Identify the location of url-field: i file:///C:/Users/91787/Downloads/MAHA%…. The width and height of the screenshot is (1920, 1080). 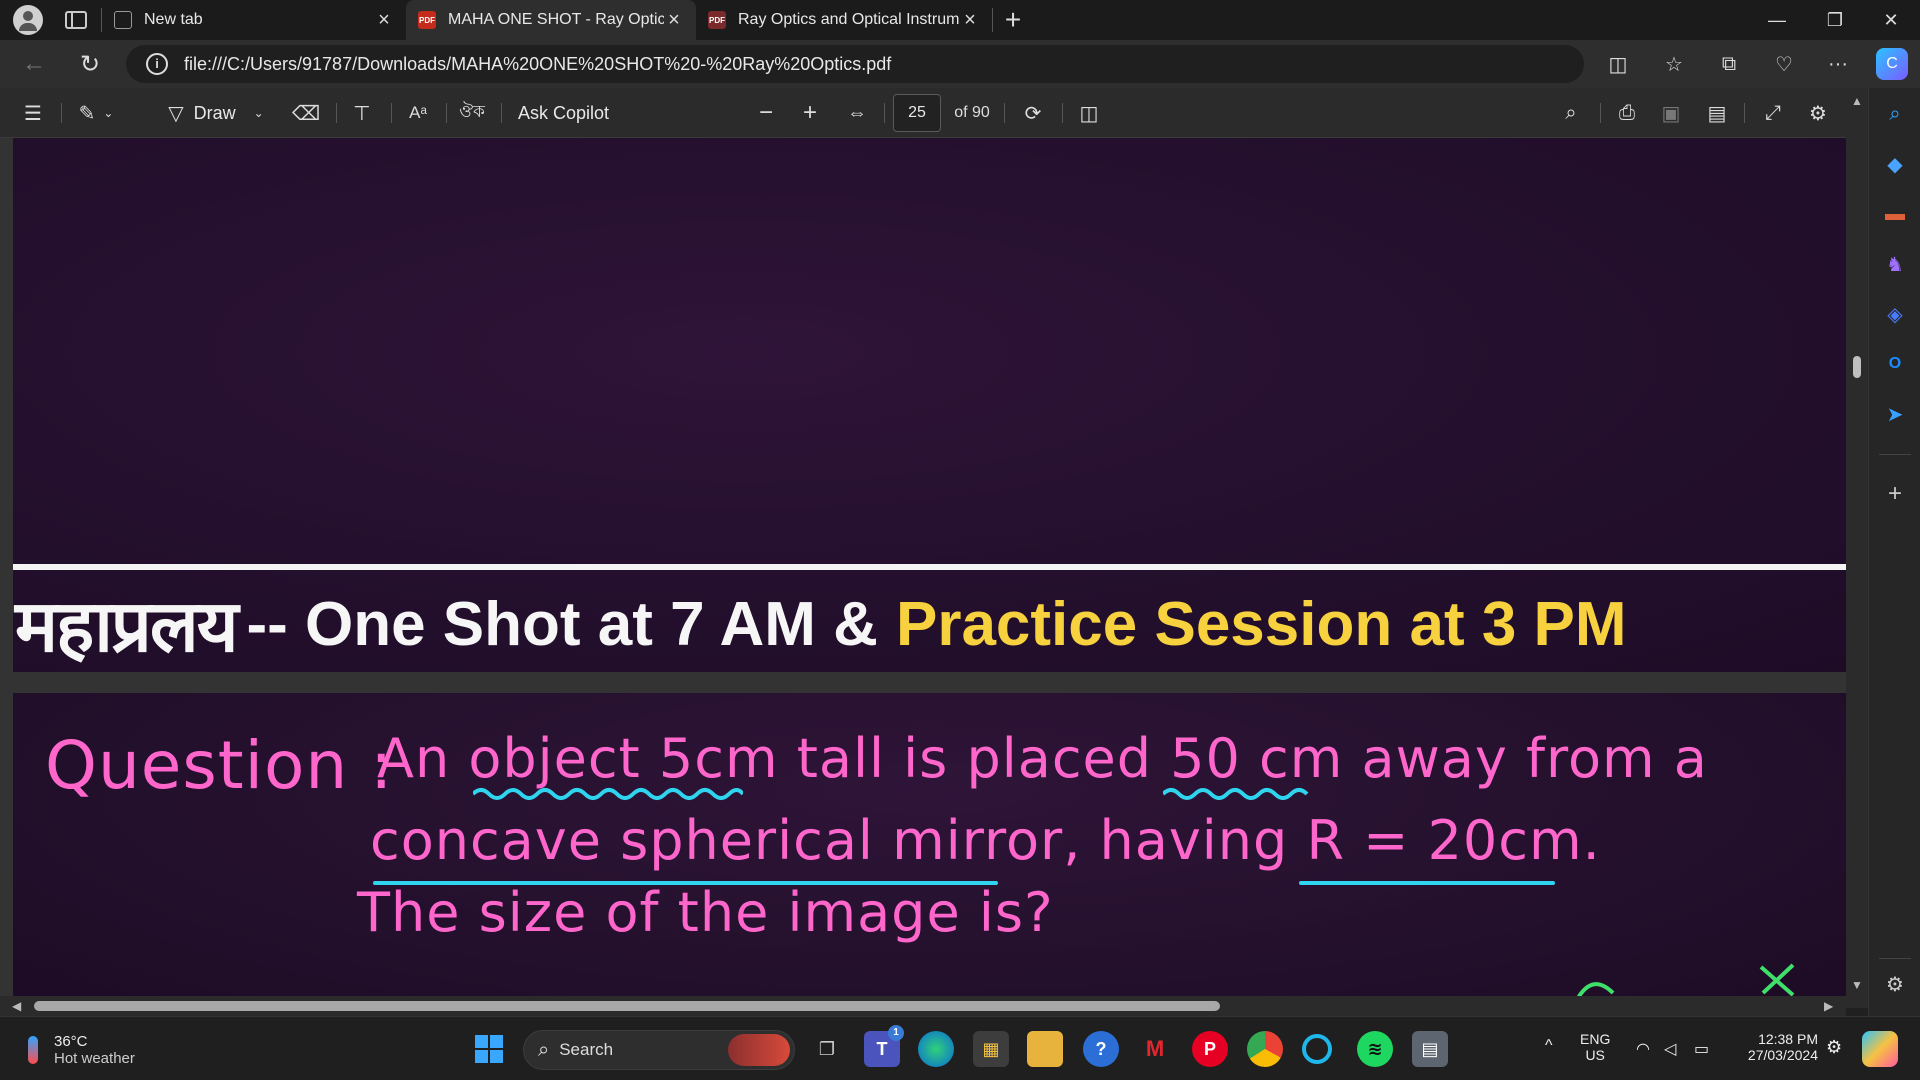
(855, 64).